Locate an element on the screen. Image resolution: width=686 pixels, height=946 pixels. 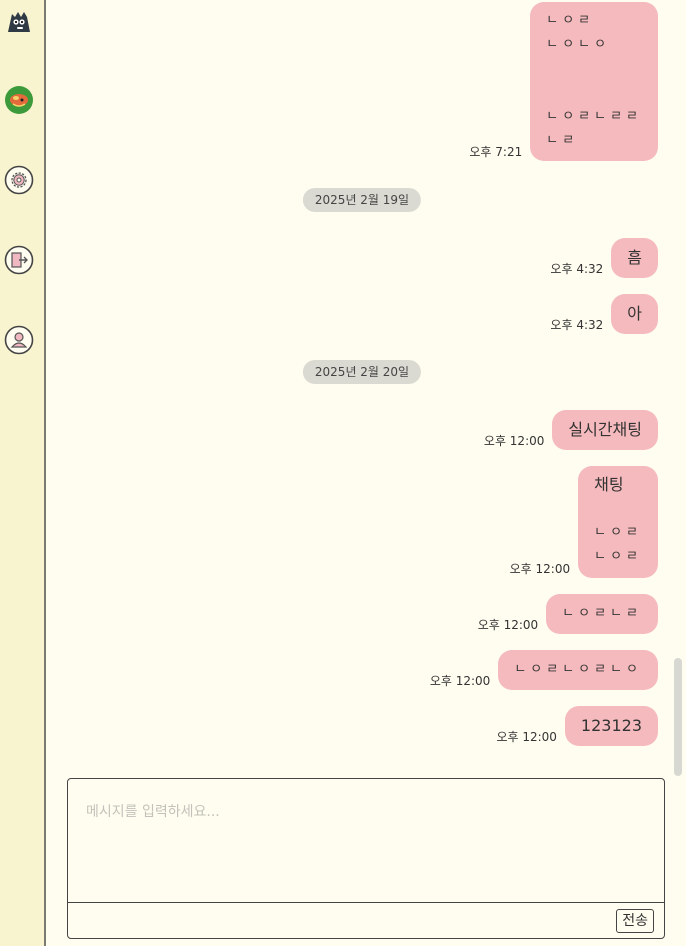
message-bubble: ㄴㅇㄹㄴㄹ is located at coordinates (602, 614).